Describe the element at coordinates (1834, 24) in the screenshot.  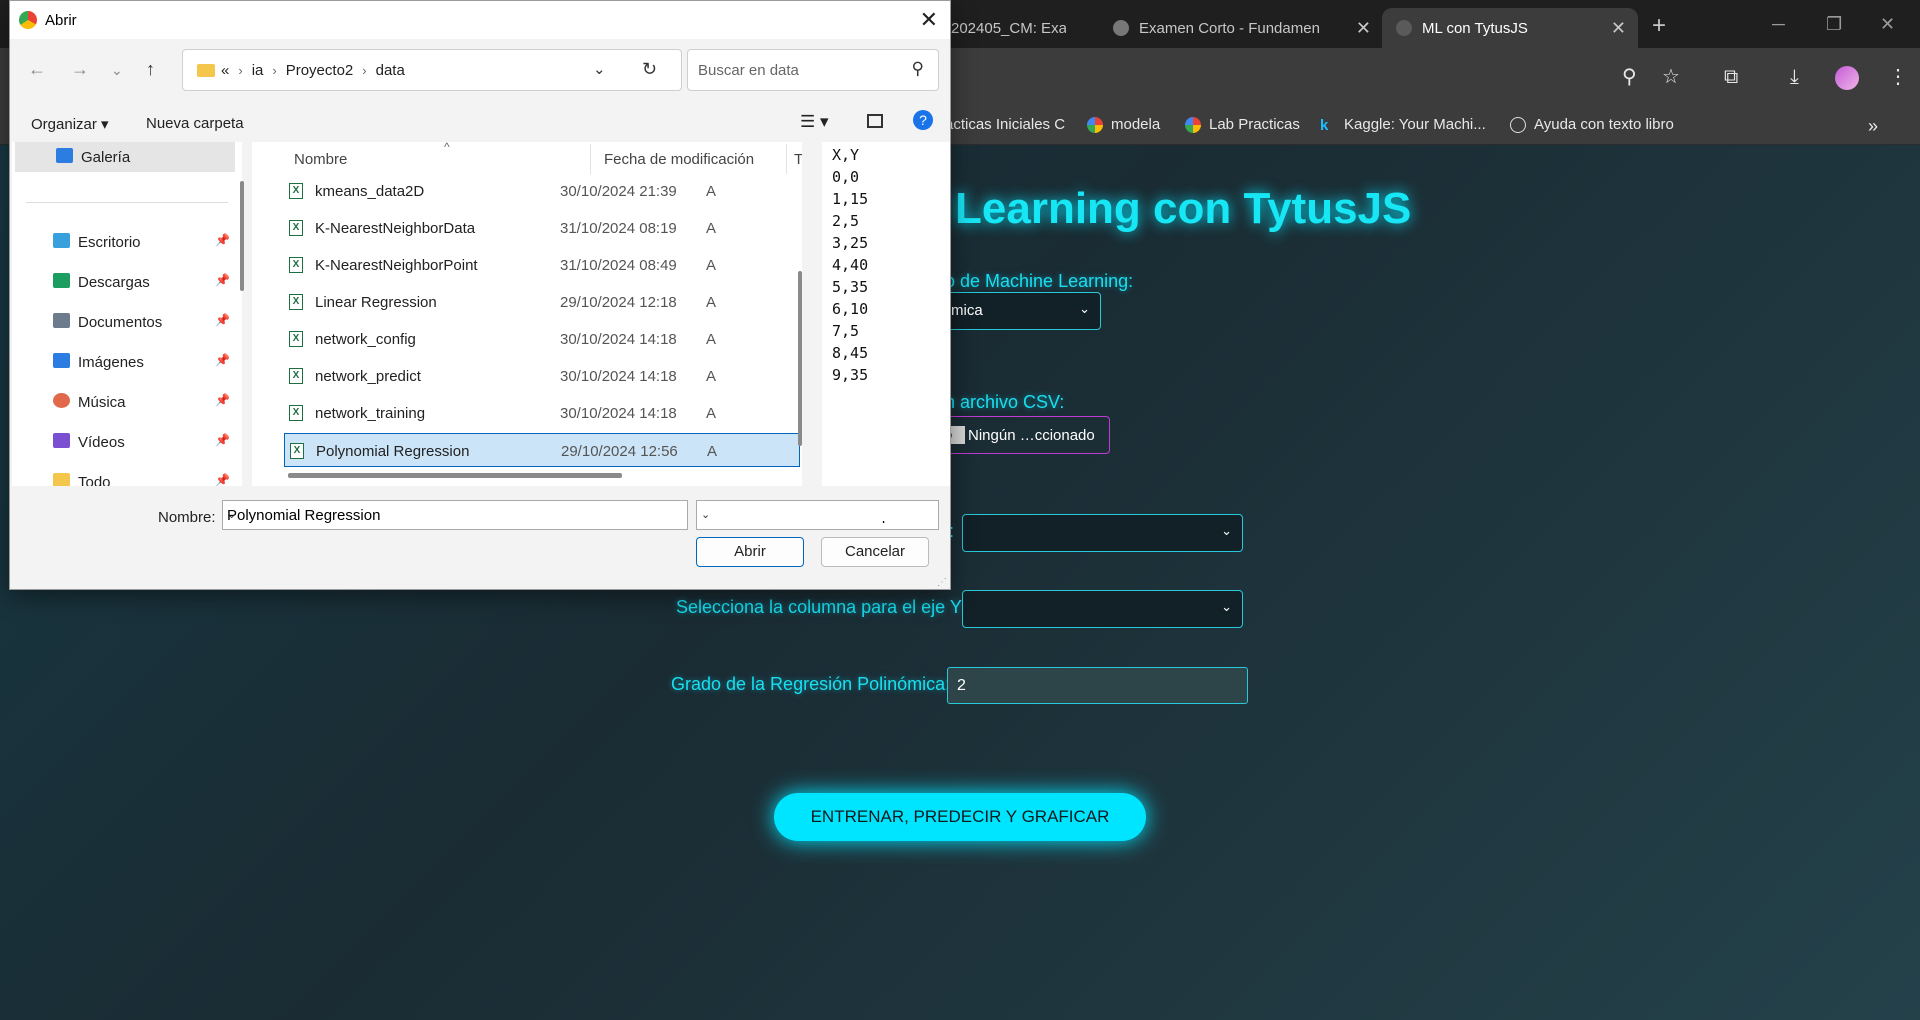
I see `restore-icon: ❐` at that location.